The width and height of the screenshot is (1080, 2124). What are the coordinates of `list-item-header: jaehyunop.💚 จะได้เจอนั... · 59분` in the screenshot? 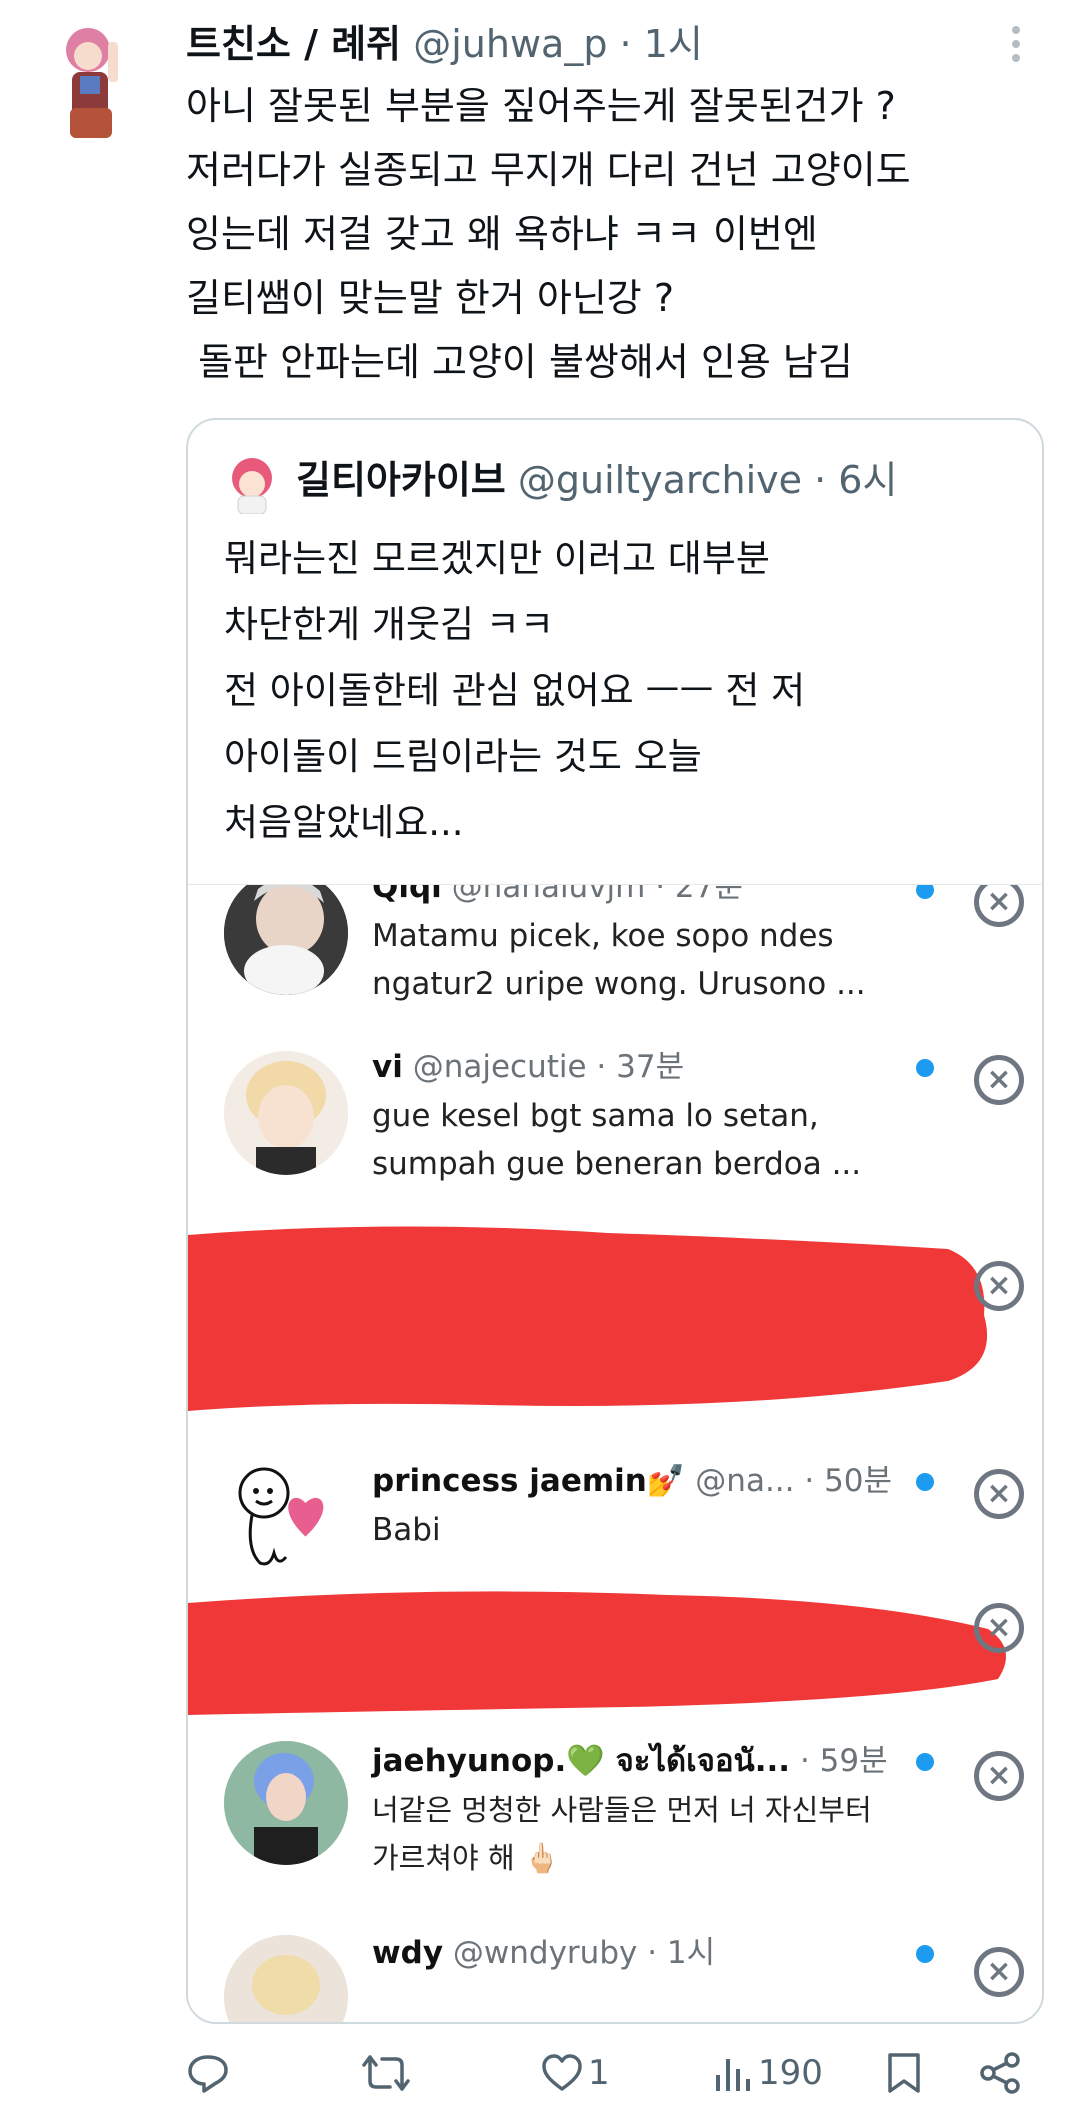 It's located at (630, 1761).